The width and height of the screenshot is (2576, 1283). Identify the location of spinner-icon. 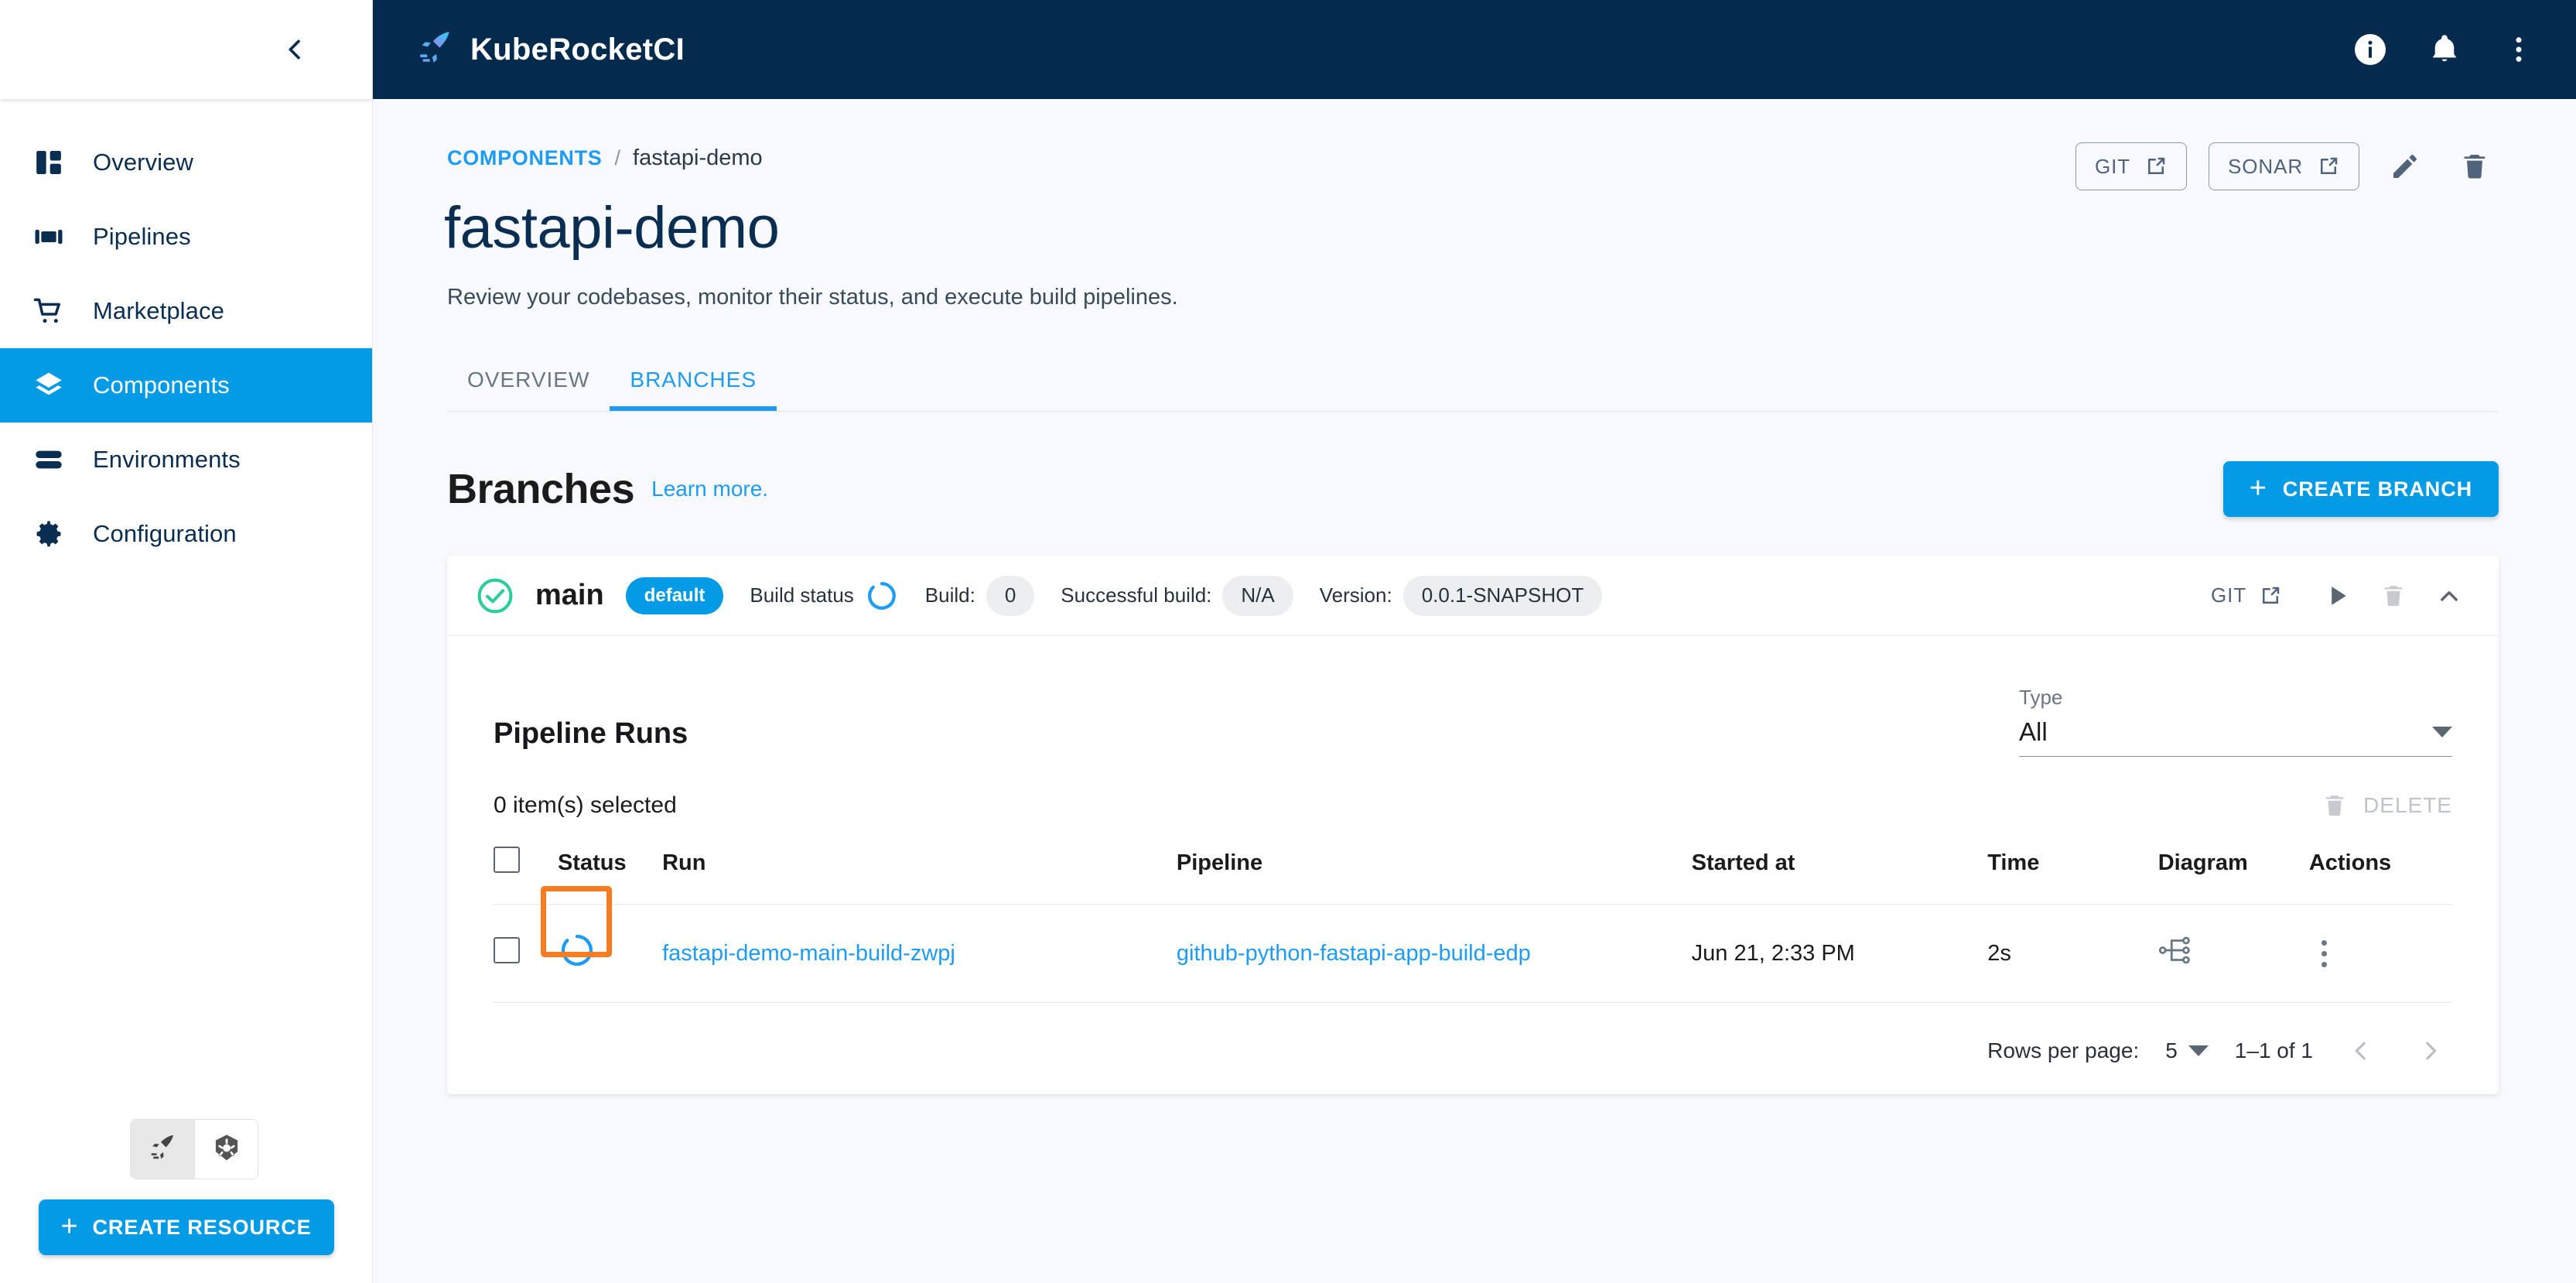
(577, 954).